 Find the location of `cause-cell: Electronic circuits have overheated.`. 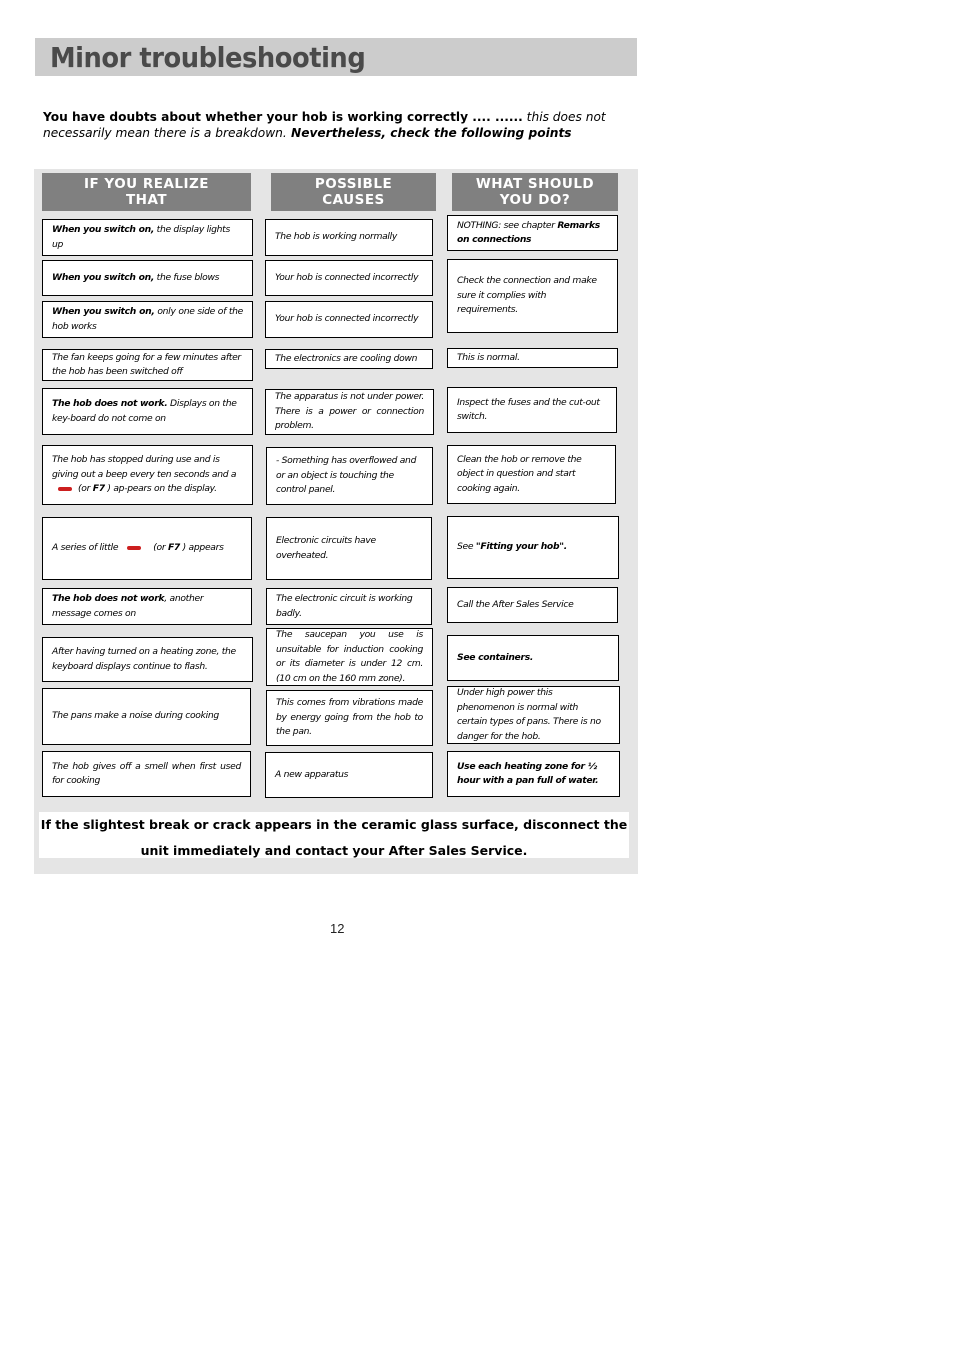

cause-cell: Electronic circuits have overheated. is located at coordinates (349, 548).